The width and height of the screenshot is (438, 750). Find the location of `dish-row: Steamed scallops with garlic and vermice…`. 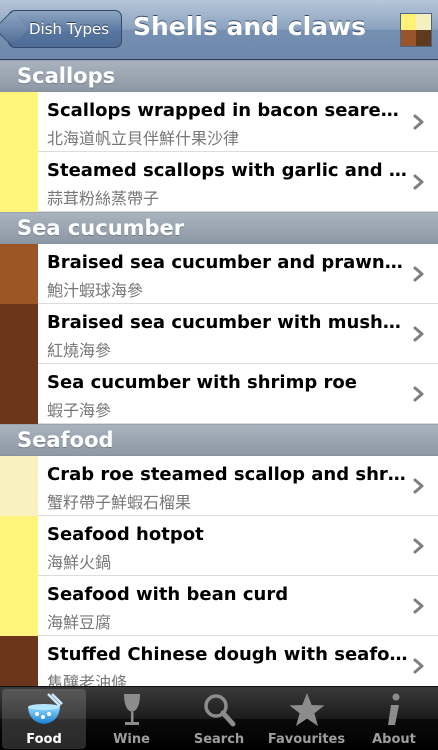

dish-row: Steamed scallops with garlic and vermice… is located at coordinates (219, 182).